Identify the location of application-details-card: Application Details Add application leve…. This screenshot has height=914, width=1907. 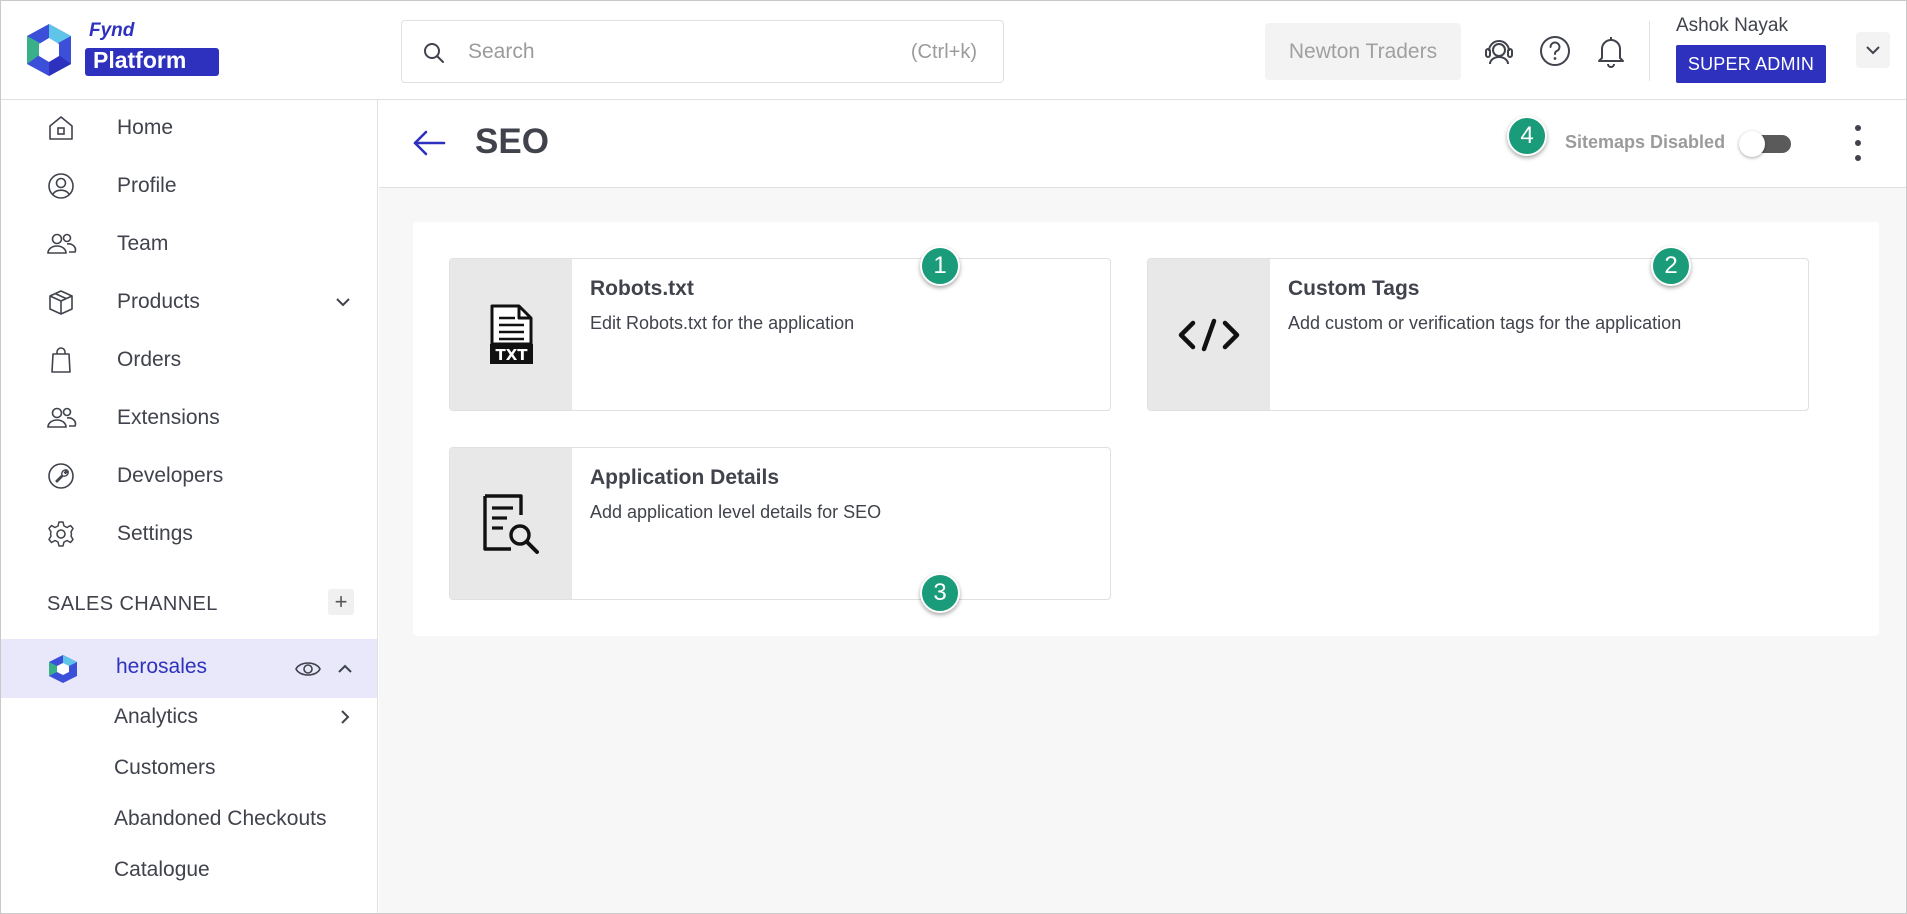
(780, 523).